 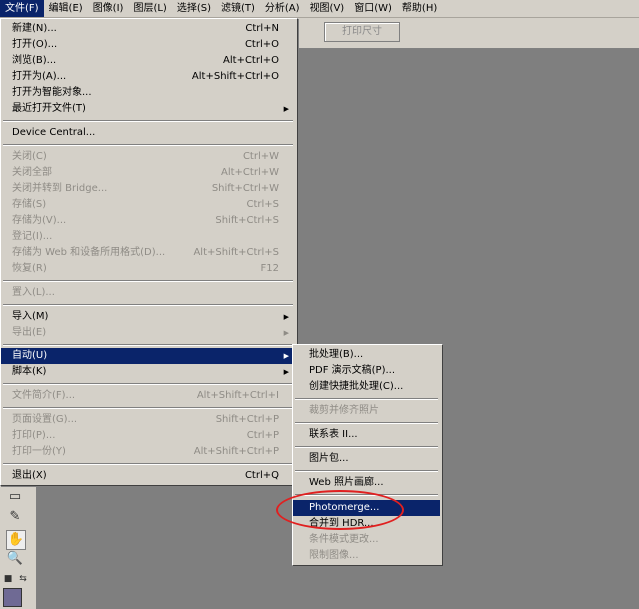 What do you see at coordinates (148, 269) in the screenshot?
I see `menu-item-revert: 恢复(R) F12` at bounding box center [148, 269].